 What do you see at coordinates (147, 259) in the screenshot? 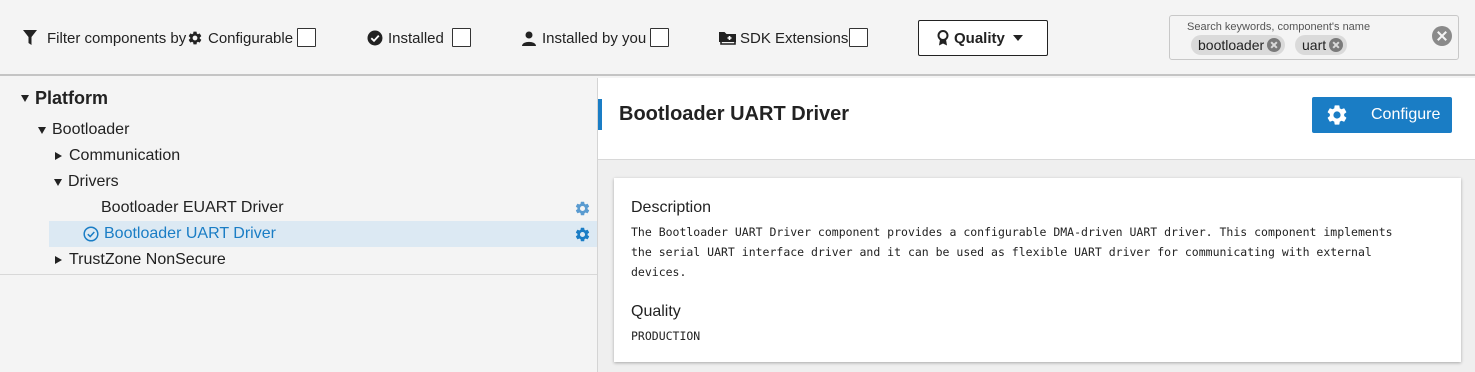
I see `tree-item-label: TrustZone NonSecure` at bounding box center [147, 259].